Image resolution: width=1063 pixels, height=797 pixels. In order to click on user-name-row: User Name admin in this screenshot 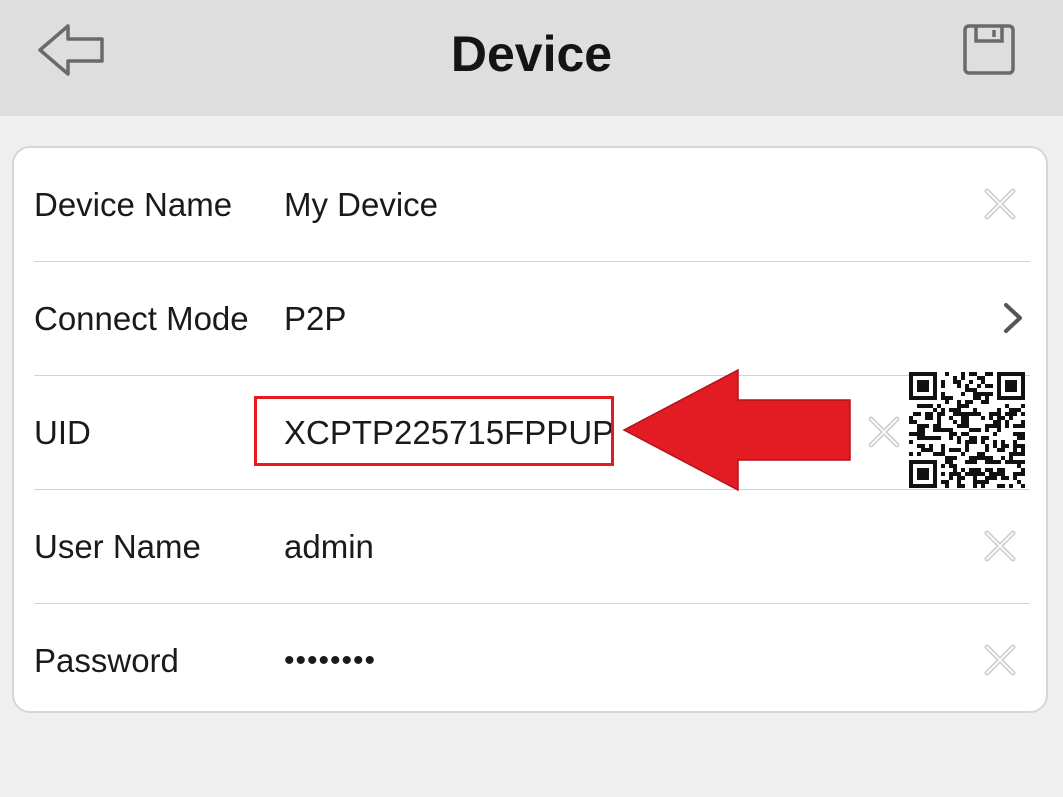, I will do `click(532, 547)`.